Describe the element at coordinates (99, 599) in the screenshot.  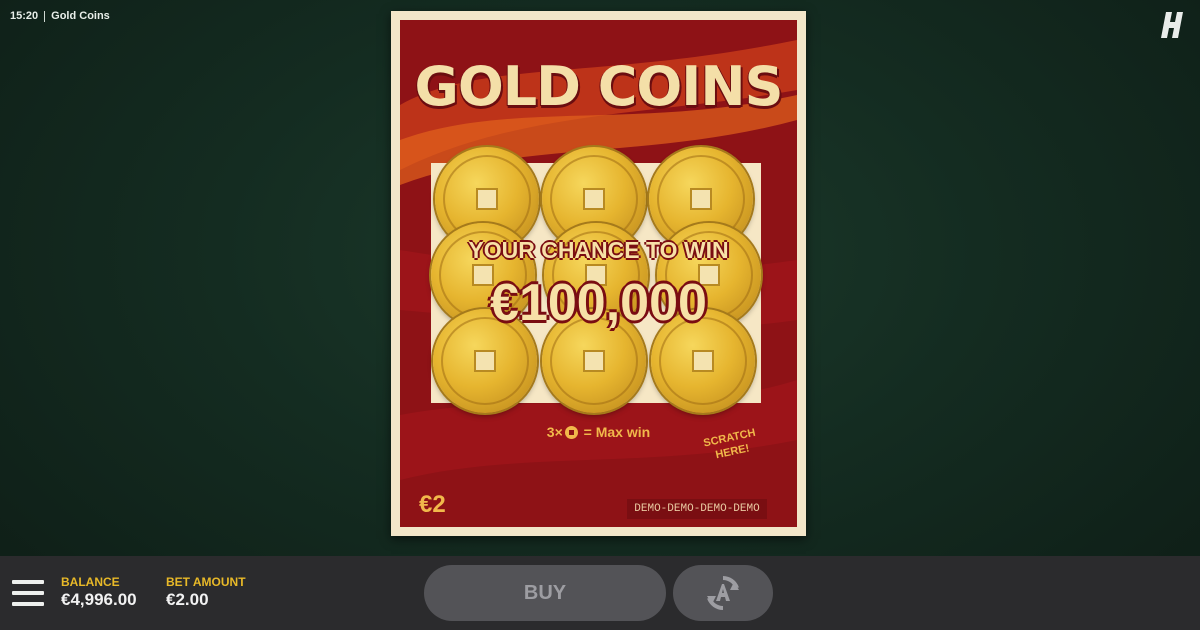
I see `balance-value: €4,996.00` at that location.